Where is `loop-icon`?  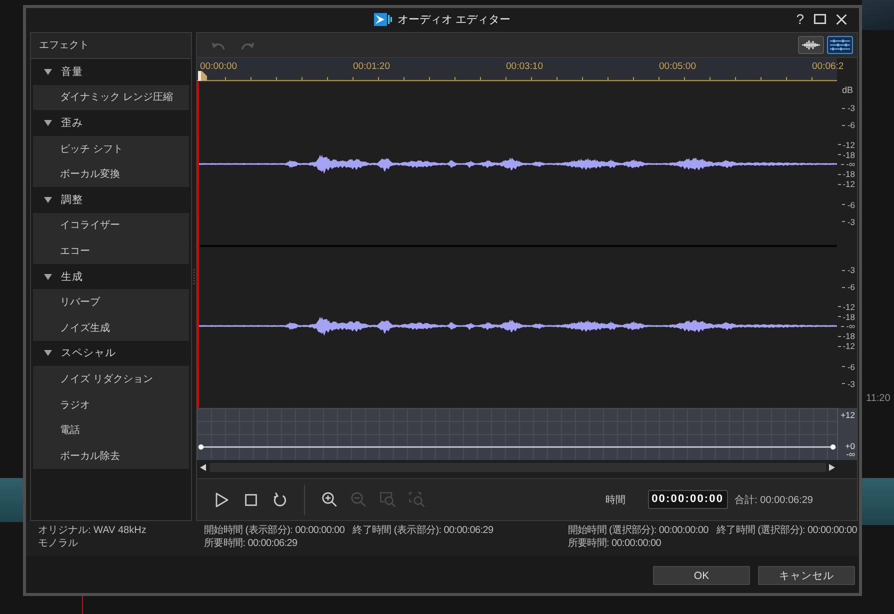 loop-icon is located at coordinates (279, 499).